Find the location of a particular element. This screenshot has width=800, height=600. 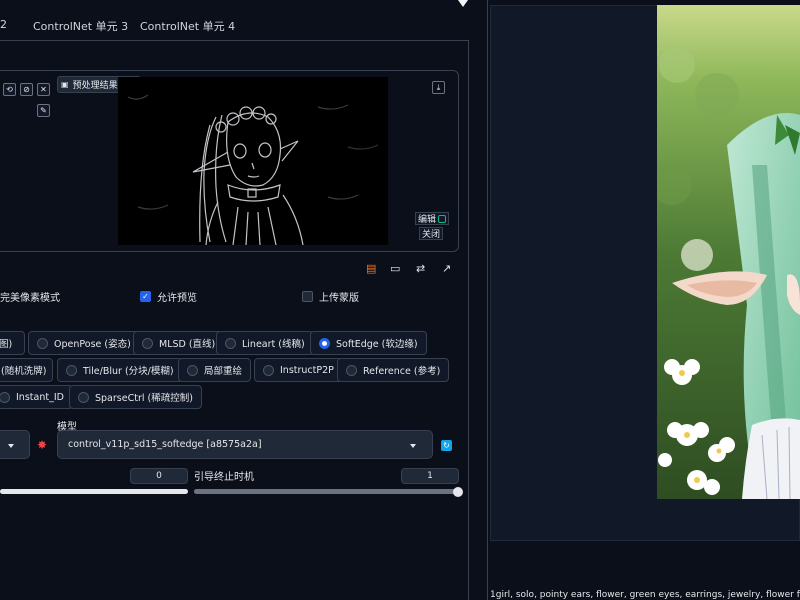

control-weight-start-input: 0 is located at coordinates (159, 476).